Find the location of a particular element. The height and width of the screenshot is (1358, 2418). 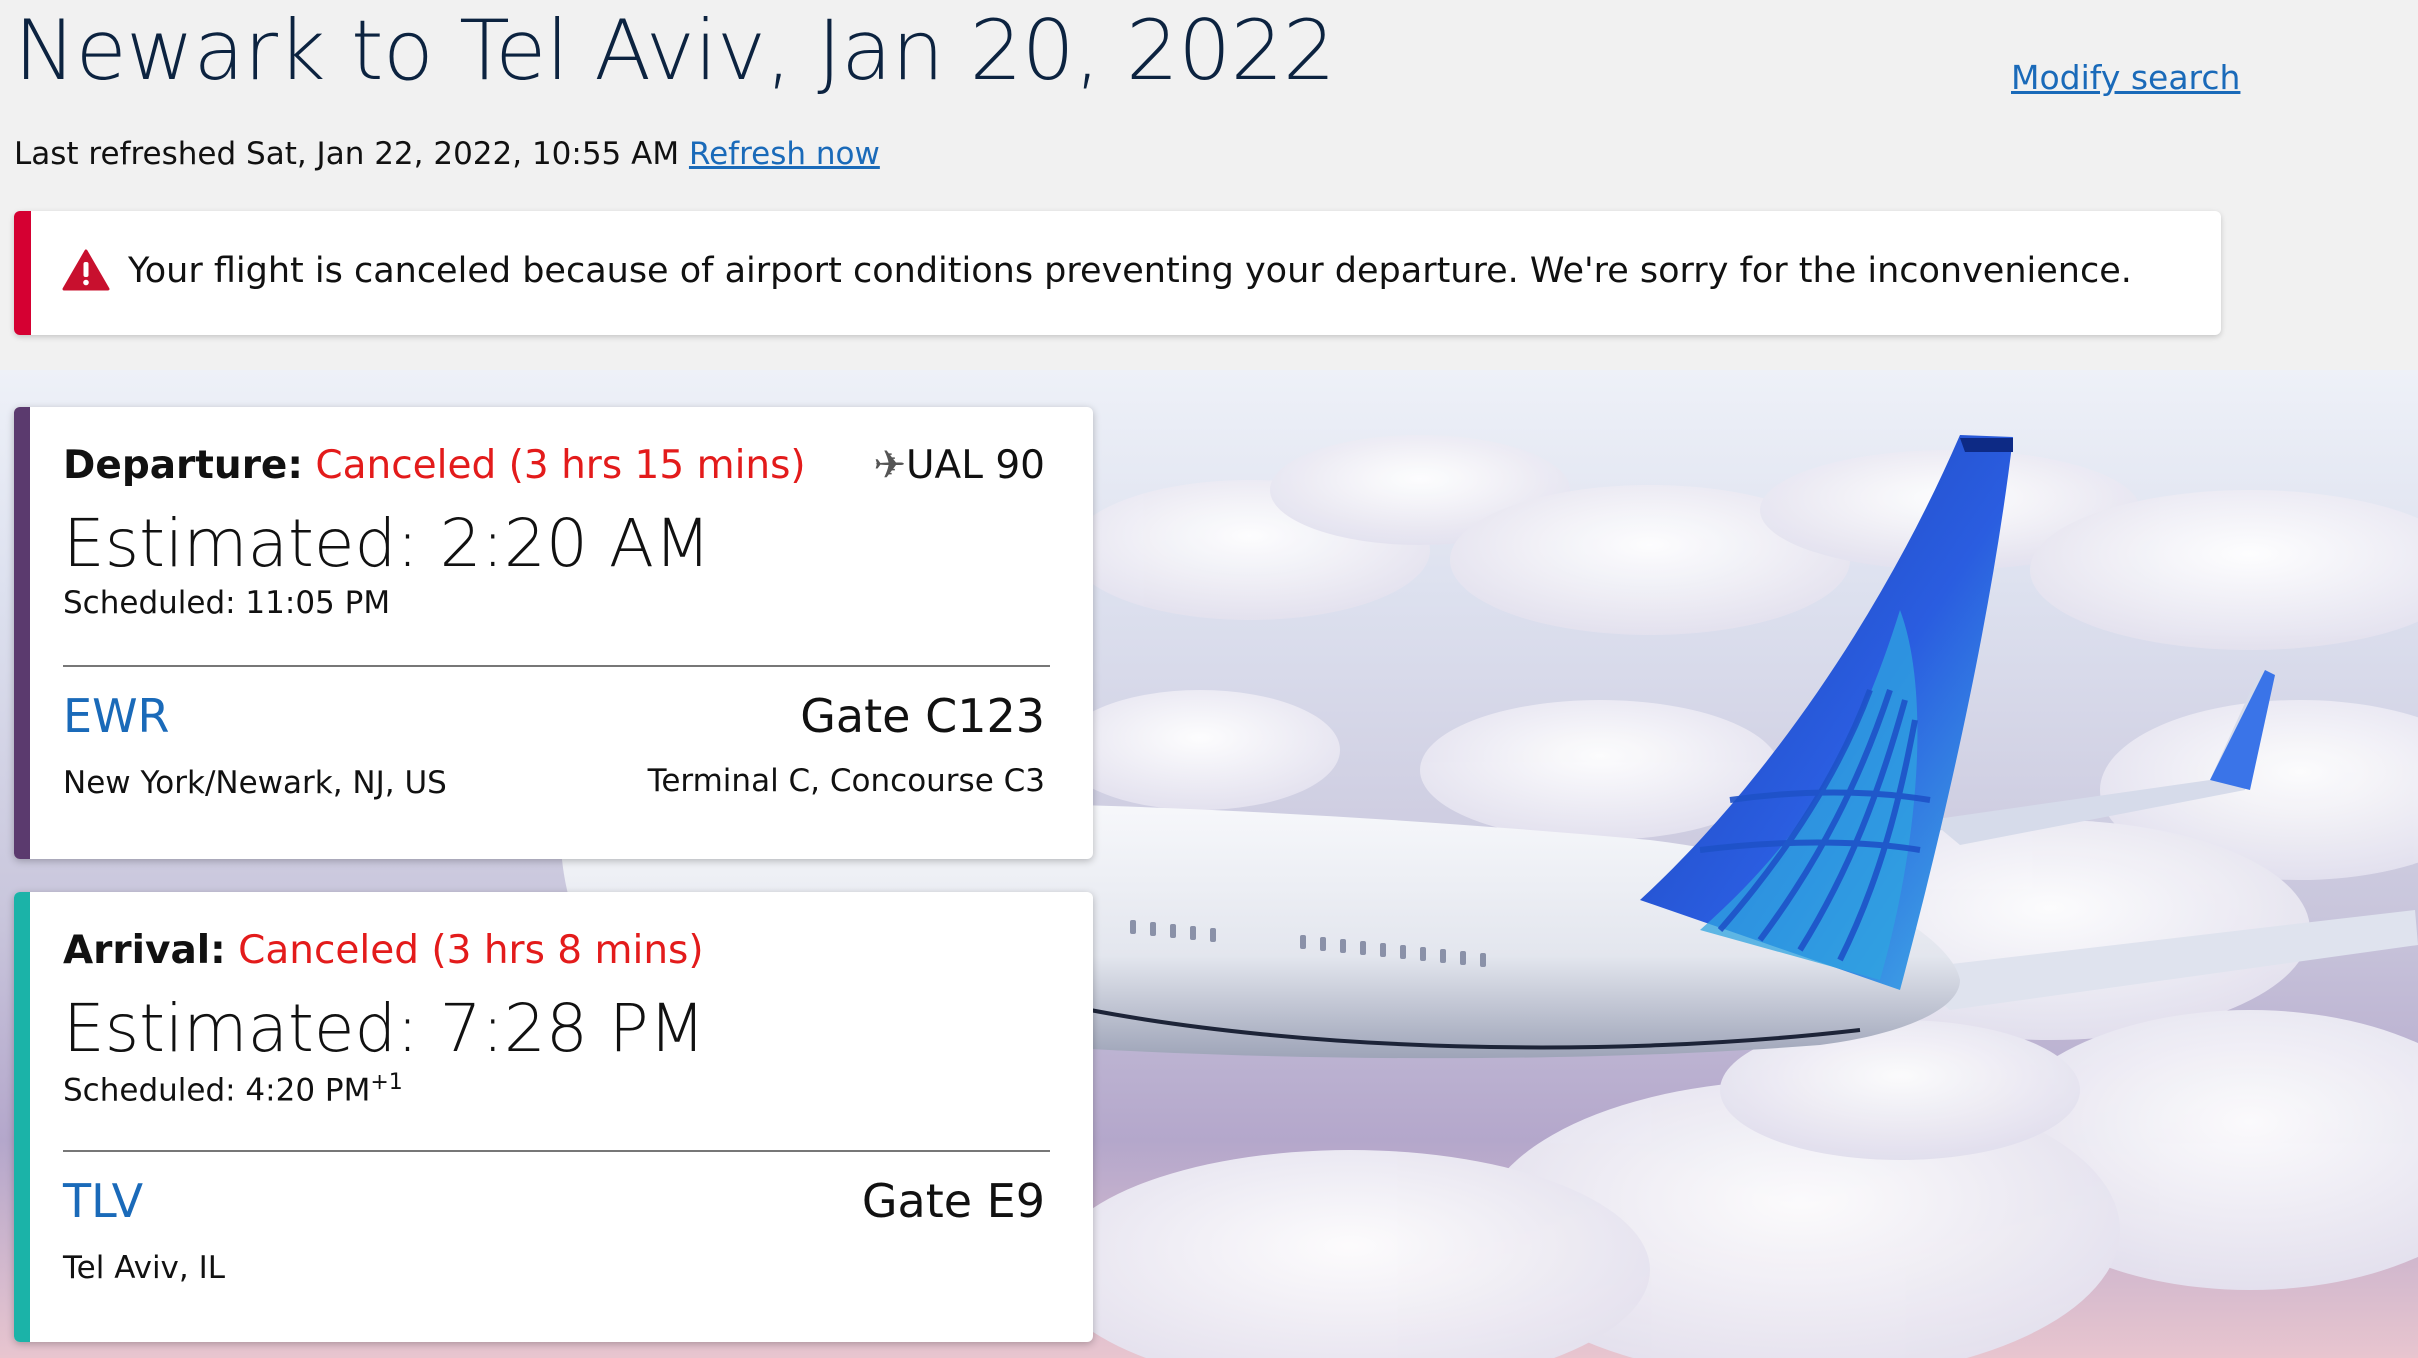

departure-city: New York/Newark, NJ, US is located at coordinates (255, 783).